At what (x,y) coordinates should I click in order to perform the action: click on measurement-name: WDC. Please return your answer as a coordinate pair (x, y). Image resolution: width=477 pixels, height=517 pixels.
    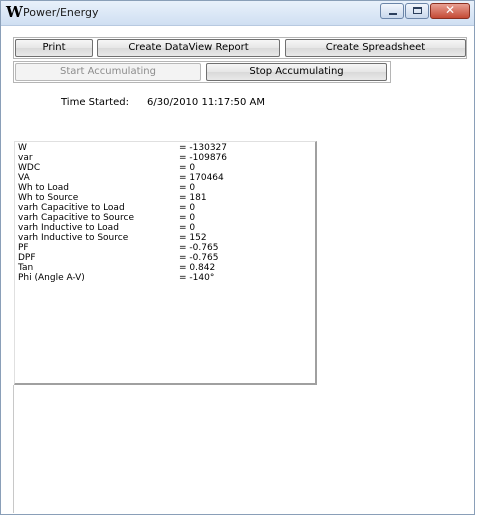
    Looking at the image, I should click on (29, 168).